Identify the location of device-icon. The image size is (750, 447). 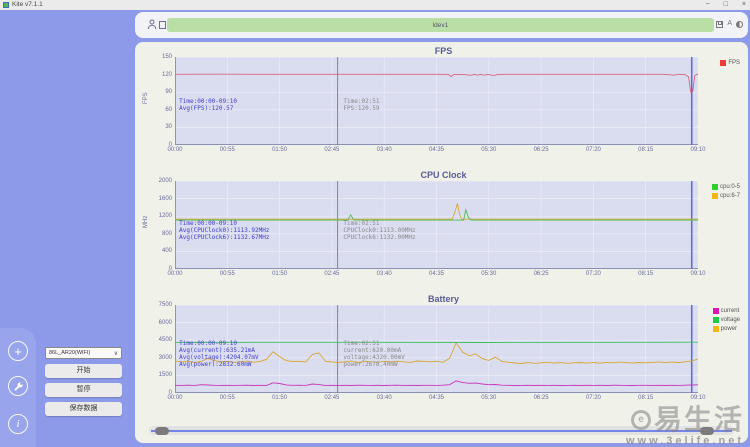
(162, 25).